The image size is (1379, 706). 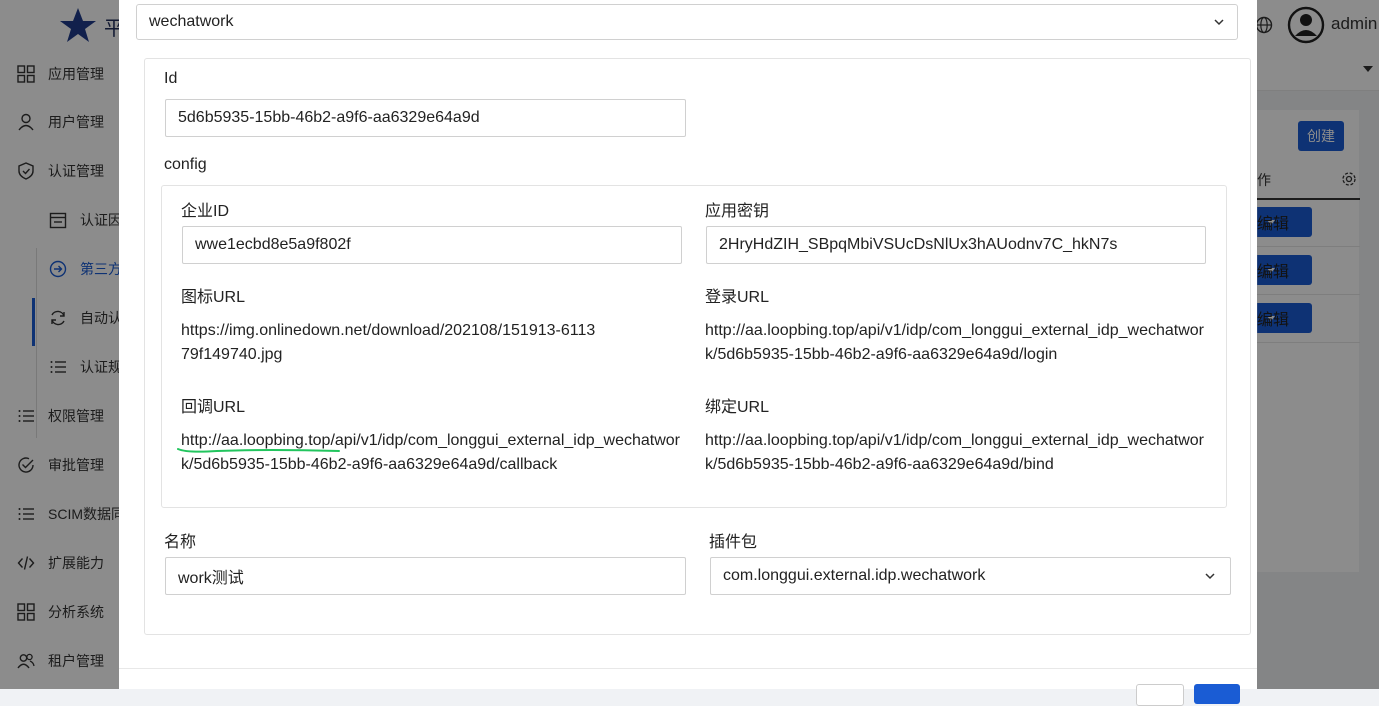 What do you see at coordinates (737, 211) in the screenshot?
I see `secret-label: 应用密钥` at bounding box center [737, 211].